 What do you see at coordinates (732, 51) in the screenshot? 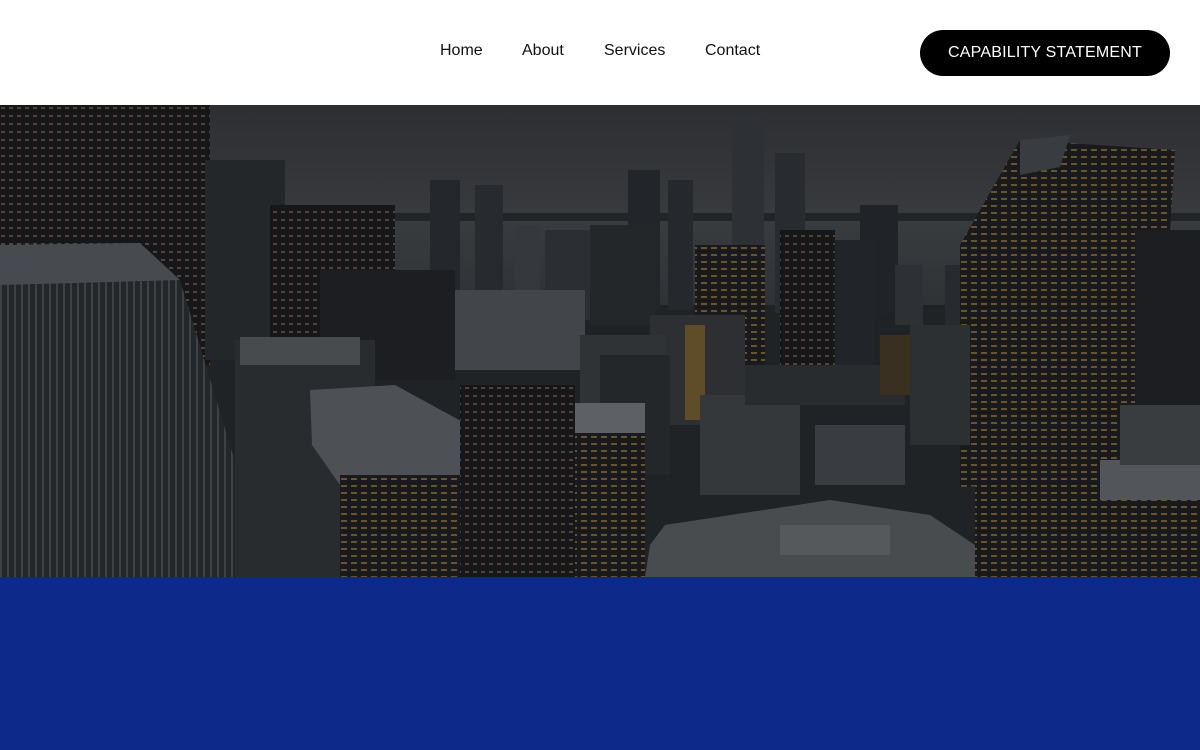
I see `nav-contact-link: Contact` at bounding box center [732, 51].